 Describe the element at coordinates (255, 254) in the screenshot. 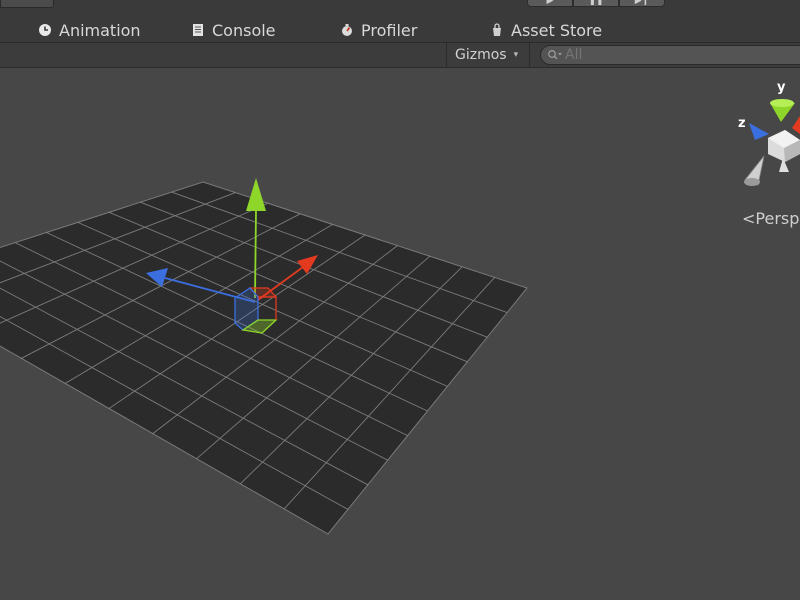

I see `y-axis-line` at that location.